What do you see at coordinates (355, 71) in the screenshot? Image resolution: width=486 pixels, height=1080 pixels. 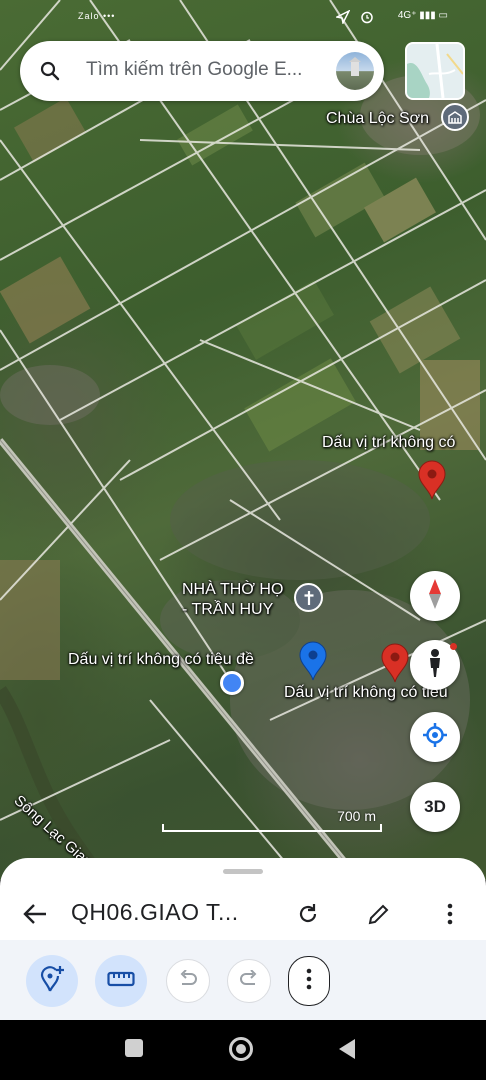 I see `avatar` at bounding box center [355, 71].